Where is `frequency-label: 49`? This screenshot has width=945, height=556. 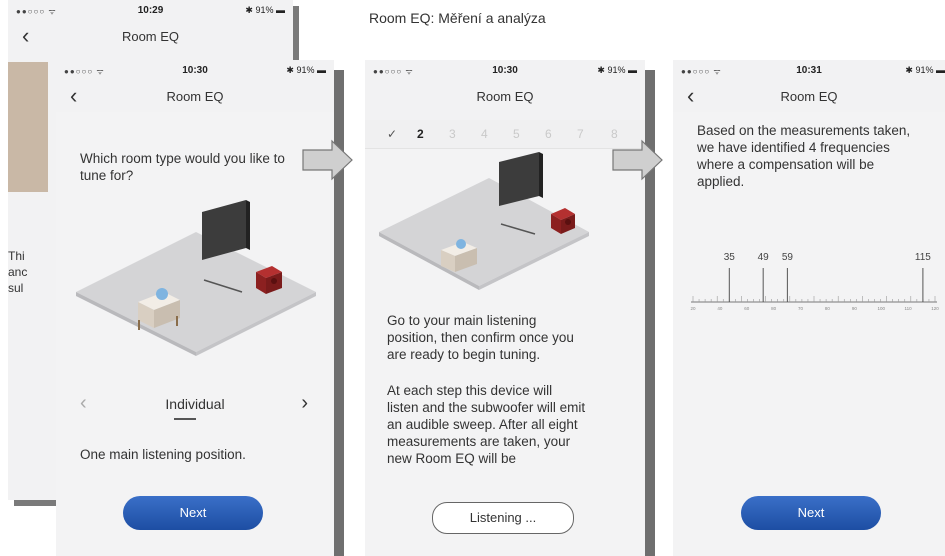
frequency-label: 49 is located at coordinates (764, 257).